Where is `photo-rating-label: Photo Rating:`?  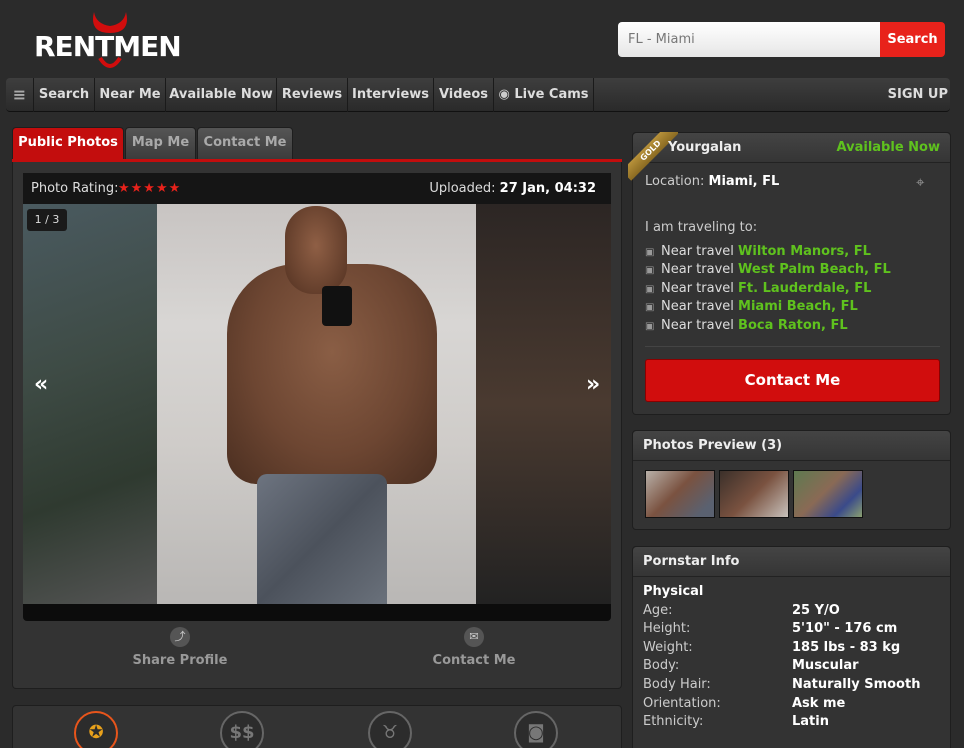
photo-rating-label: Photo Rating: is located at coordinates (75, 188).